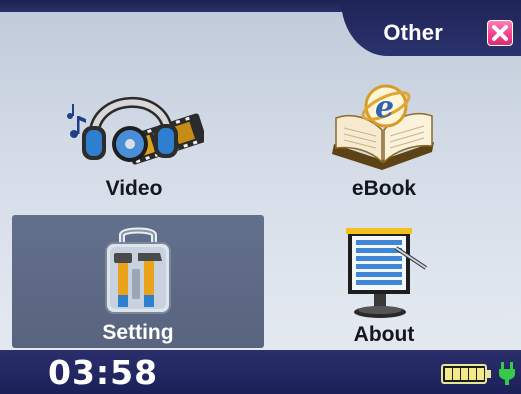 This screenshot has width=521, height=394. What do you see at coordinates (384, 107) in the screenshot?
I see `svg-text: e` at bounding box center [384, 107].